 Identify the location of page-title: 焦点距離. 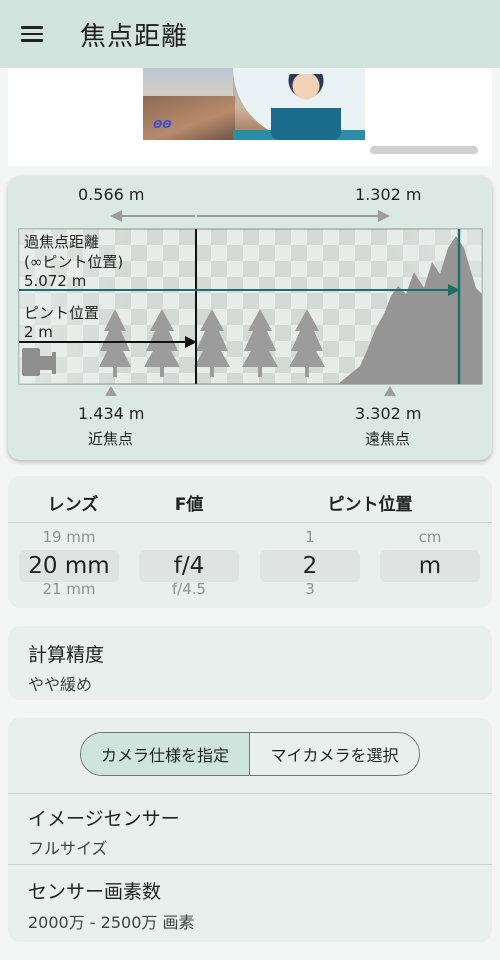
(134, 36).